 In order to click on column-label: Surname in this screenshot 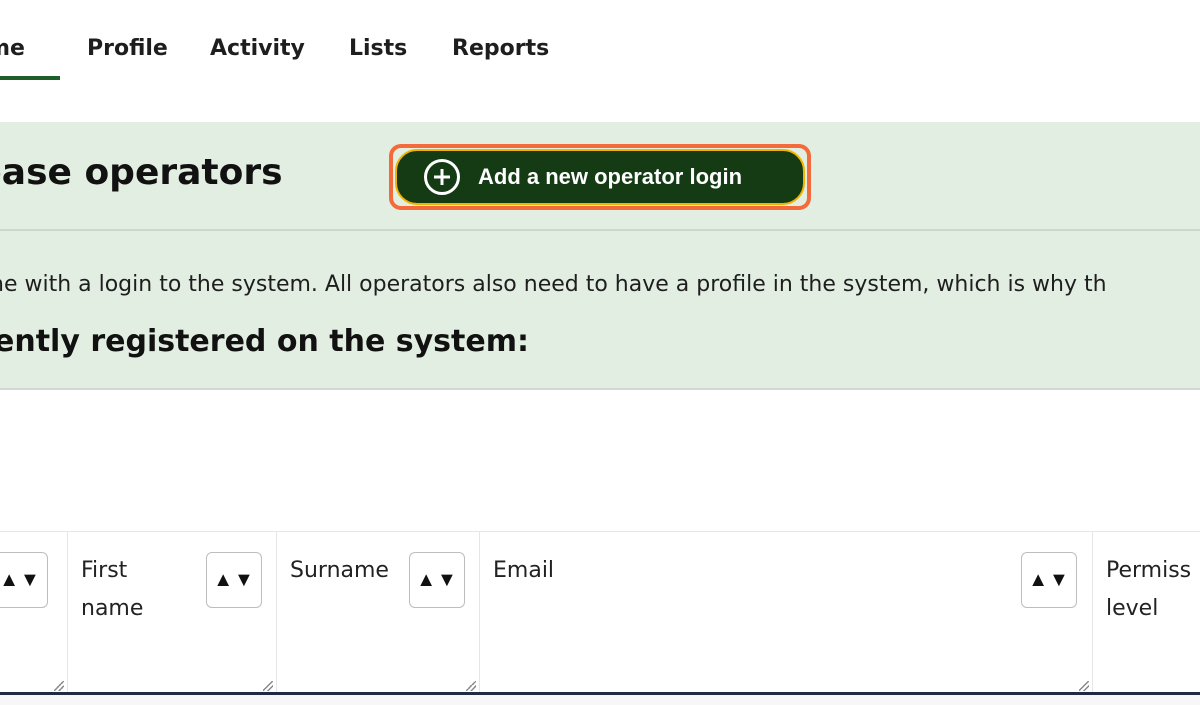, I will do `click(339, 570)`.